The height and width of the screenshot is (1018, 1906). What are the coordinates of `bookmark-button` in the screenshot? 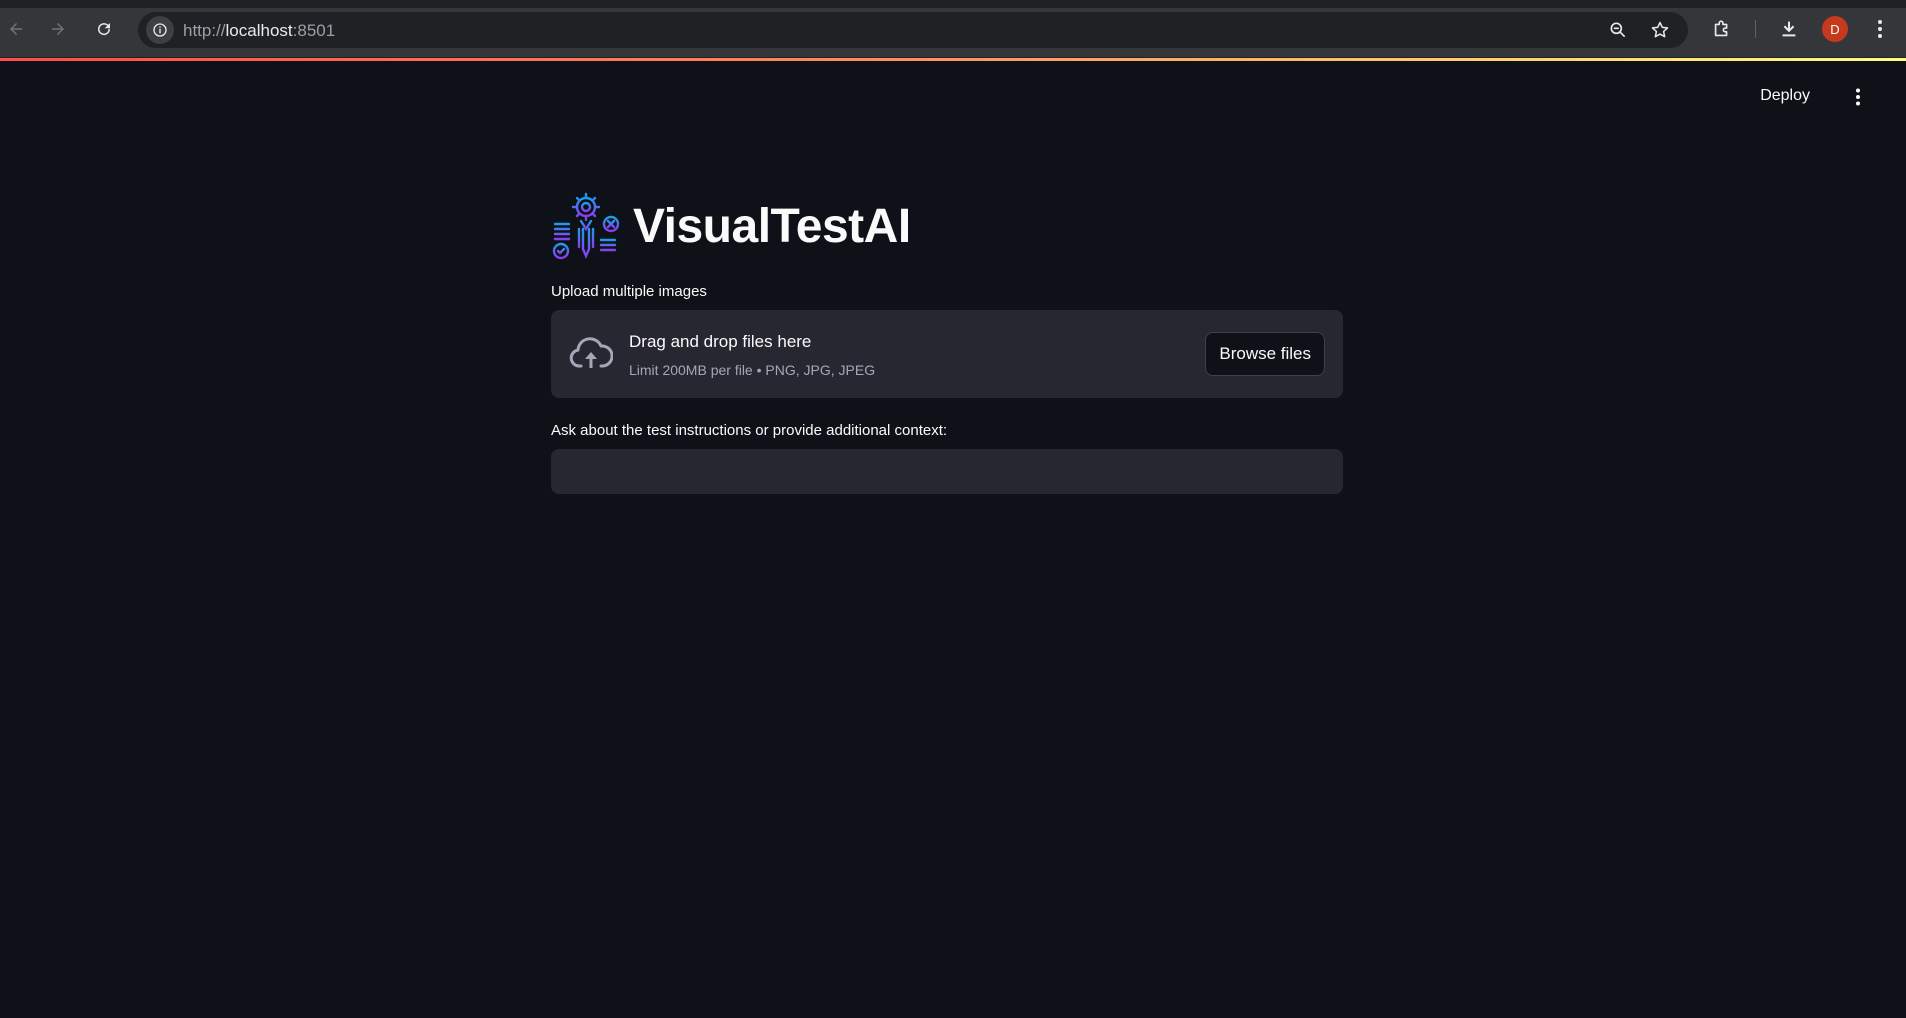 It's located at (1660, 30).